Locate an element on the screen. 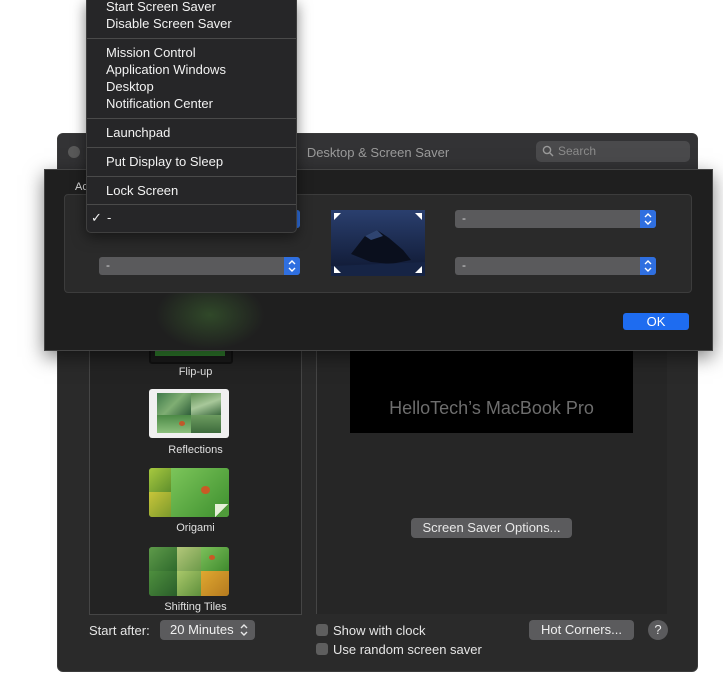 The height and width of the screenshot is (680, 723). search-placeholder: Search is located at coordinates (577, 151).